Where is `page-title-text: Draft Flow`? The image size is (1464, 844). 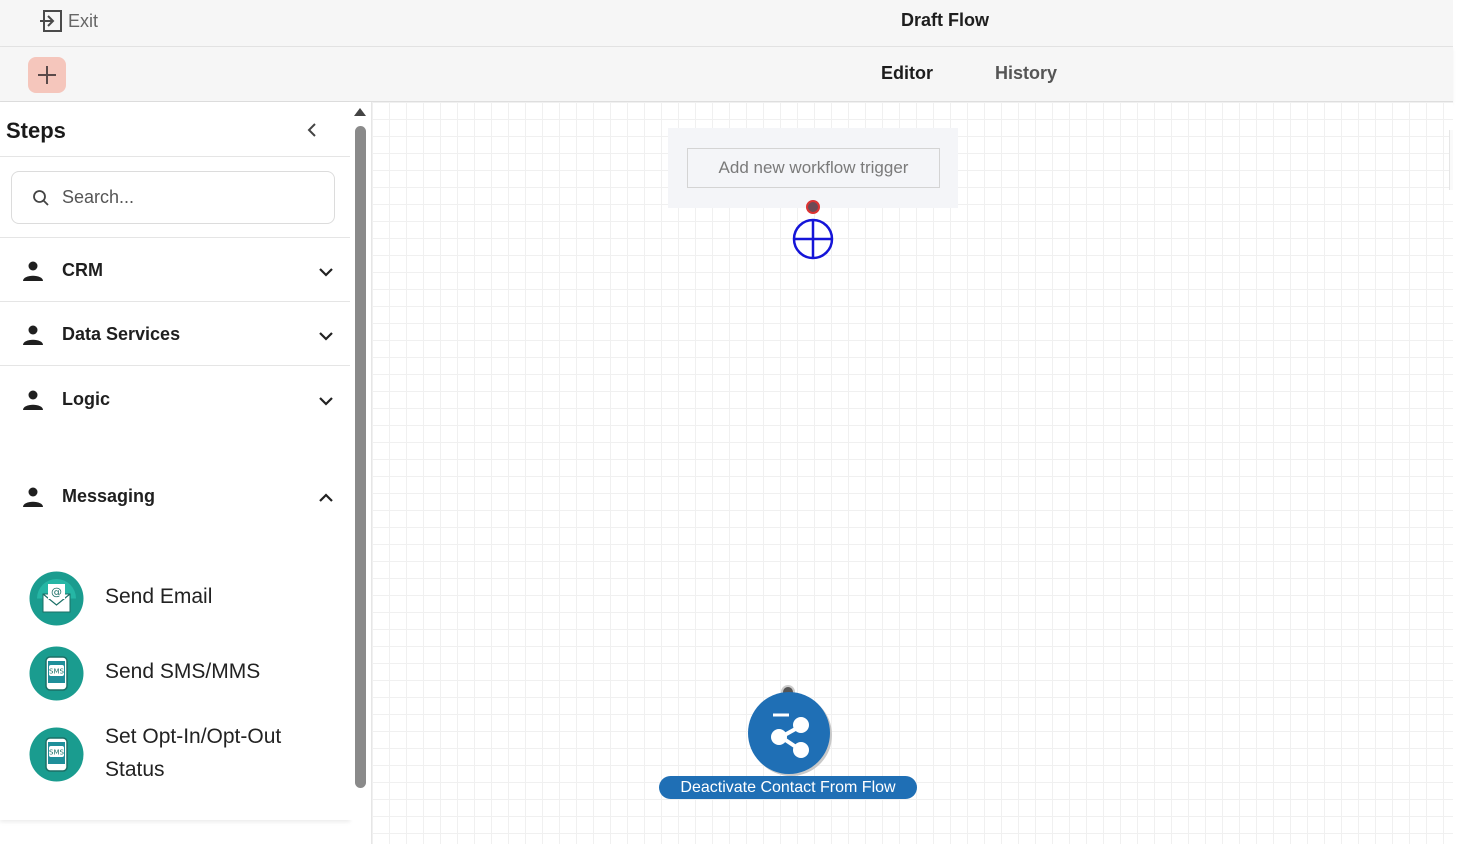 page-title-text: Draft Flow is located at coordinates (945, 20).